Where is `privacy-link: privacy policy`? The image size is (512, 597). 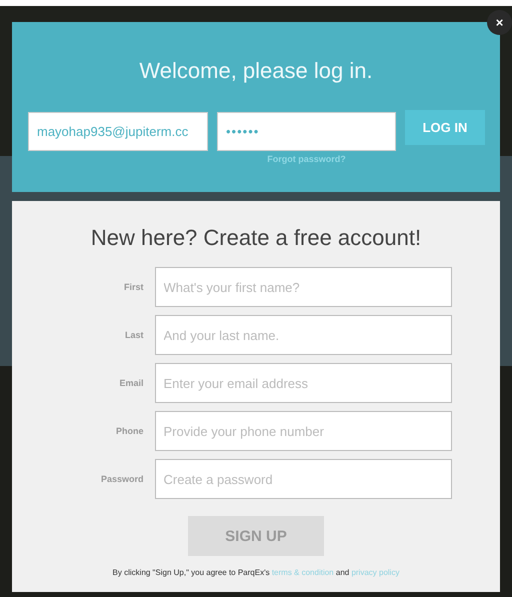
privacy-link: privacy policy is located at coordinates (375, 572).